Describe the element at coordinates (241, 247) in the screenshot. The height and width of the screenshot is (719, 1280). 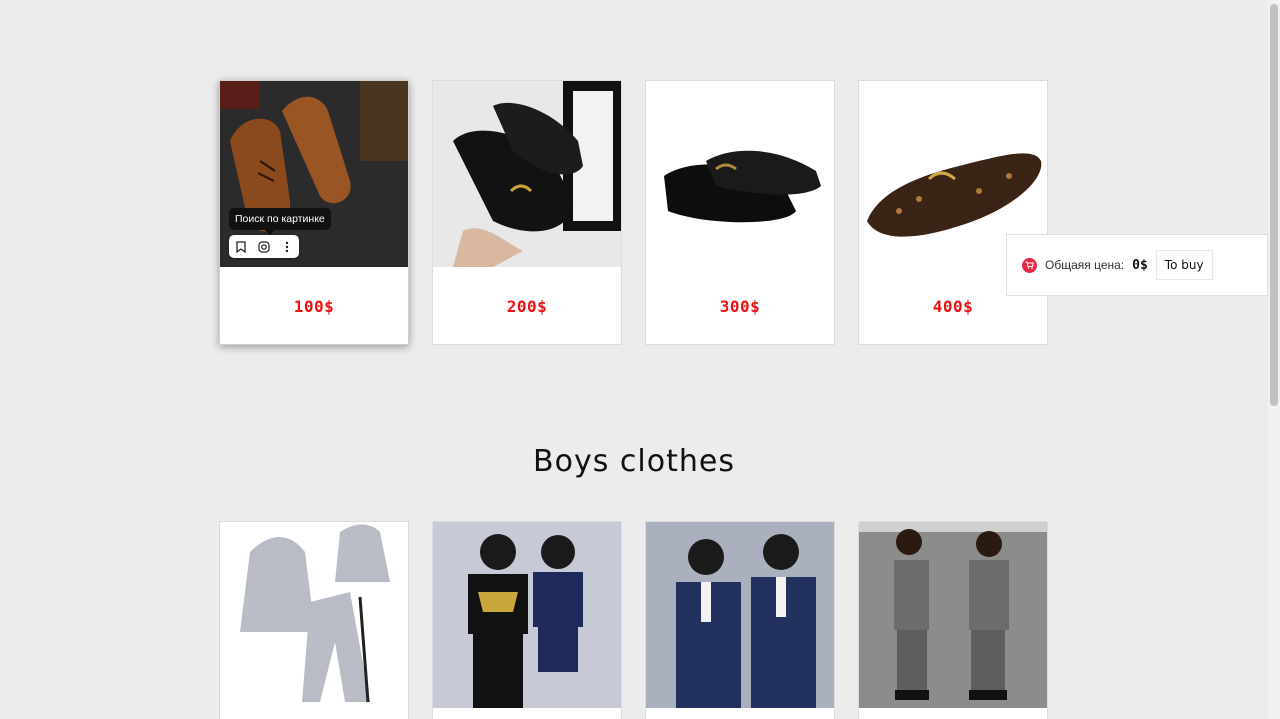
I see `bookmark-icon` at that location.